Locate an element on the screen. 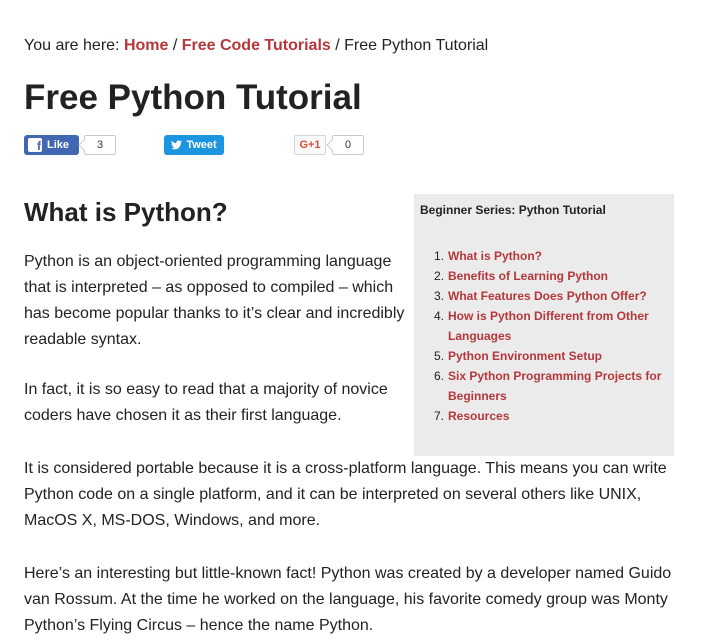 This screenshot has height=640, width=702. toc-item-number: 5. is located at coordinates (438, 356).